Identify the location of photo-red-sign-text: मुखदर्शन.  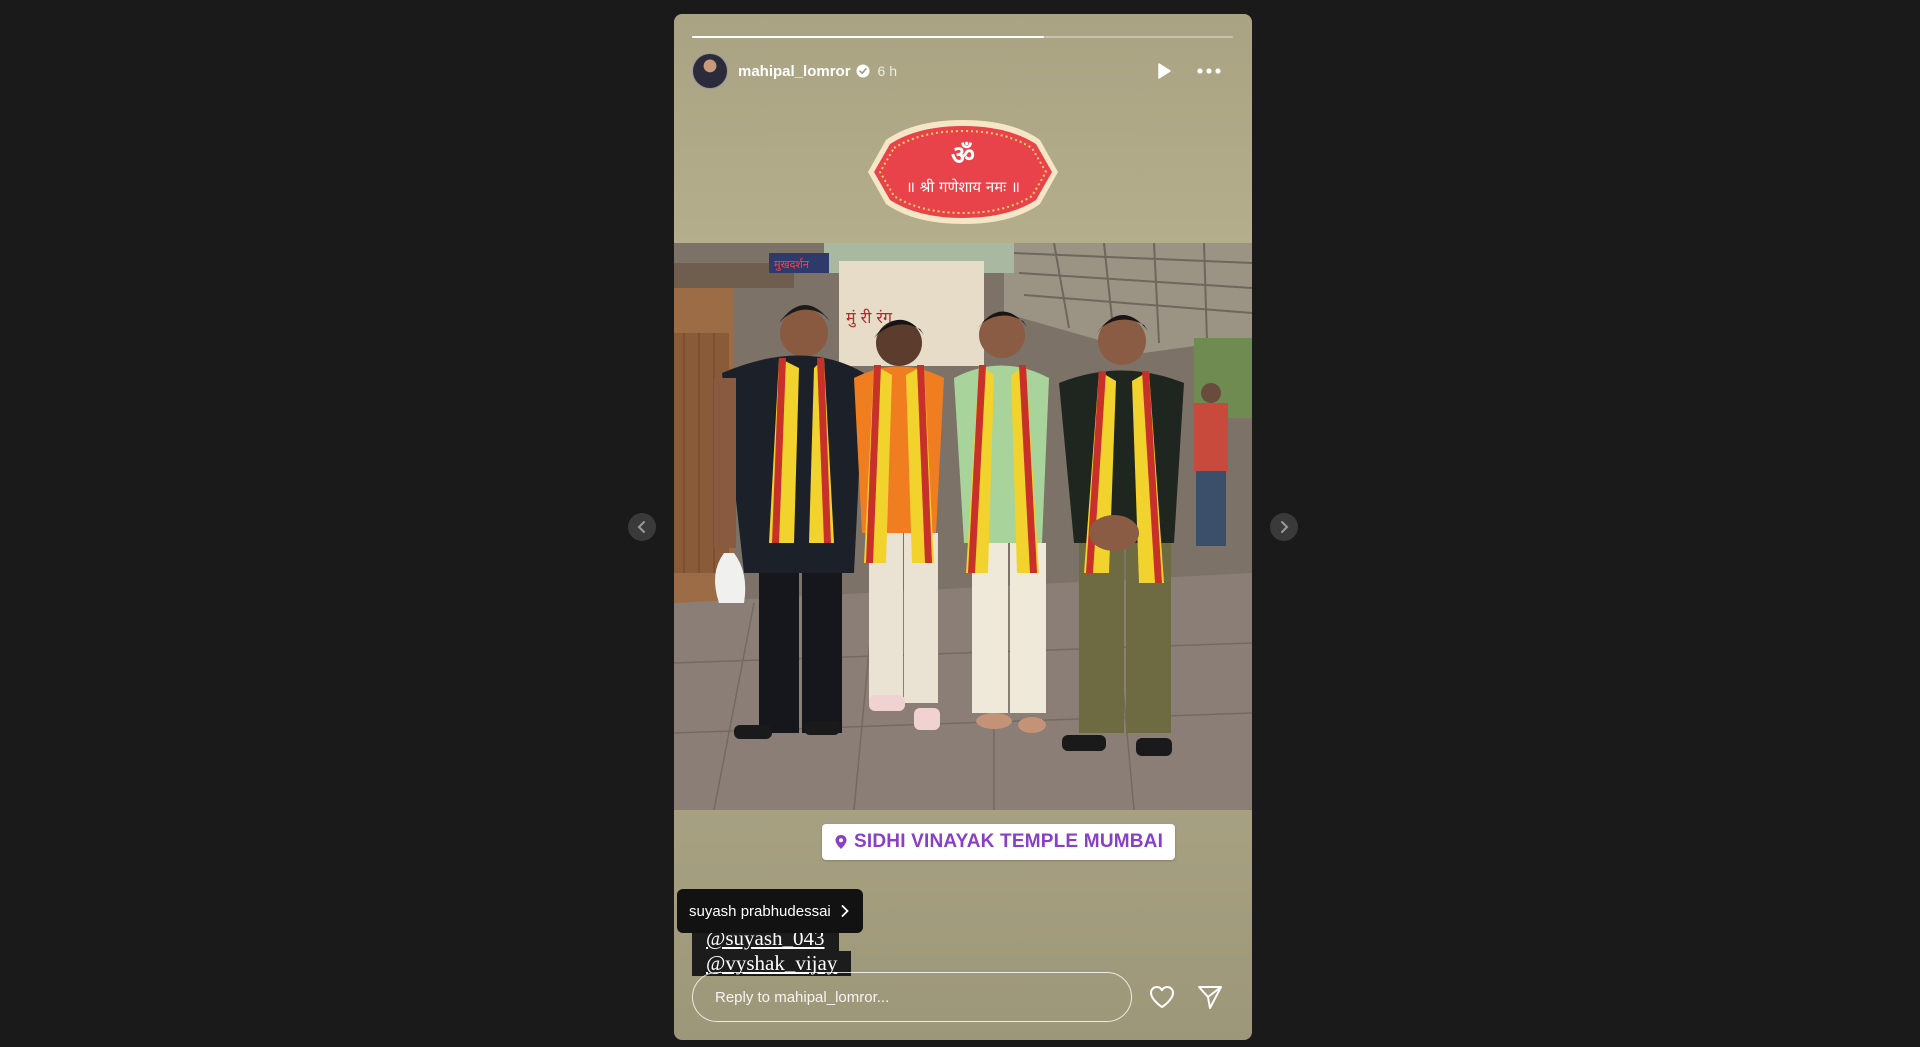
(792, 264).